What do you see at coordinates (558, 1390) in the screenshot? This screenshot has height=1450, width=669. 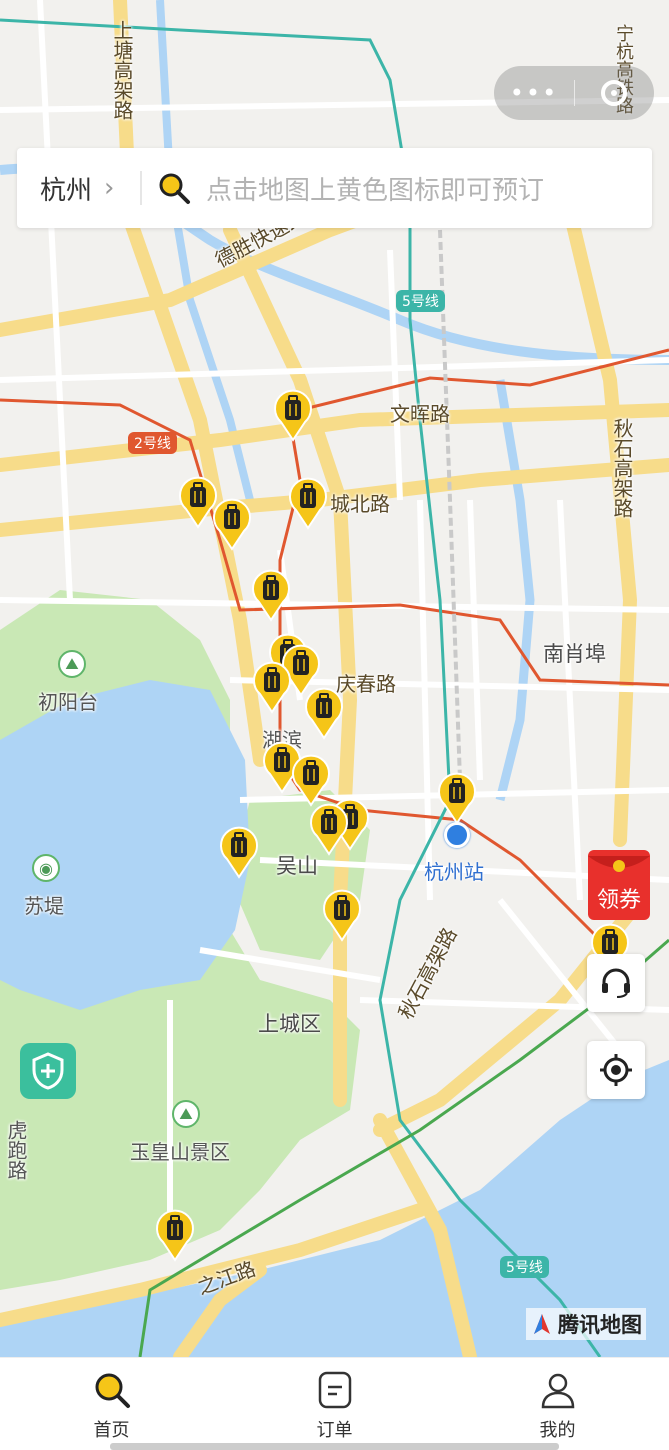 I see `user-icon` at bounding box center [558, 1390].